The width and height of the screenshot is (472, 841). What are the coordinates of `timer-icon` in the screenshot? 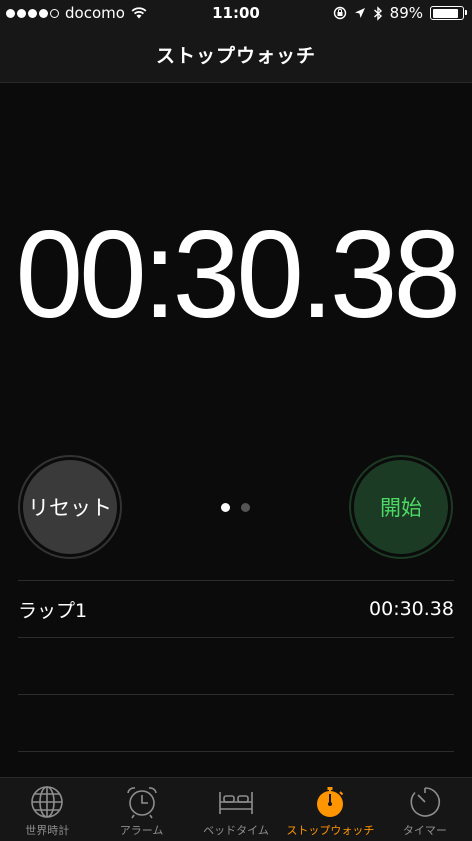 It's located at (425, 802).